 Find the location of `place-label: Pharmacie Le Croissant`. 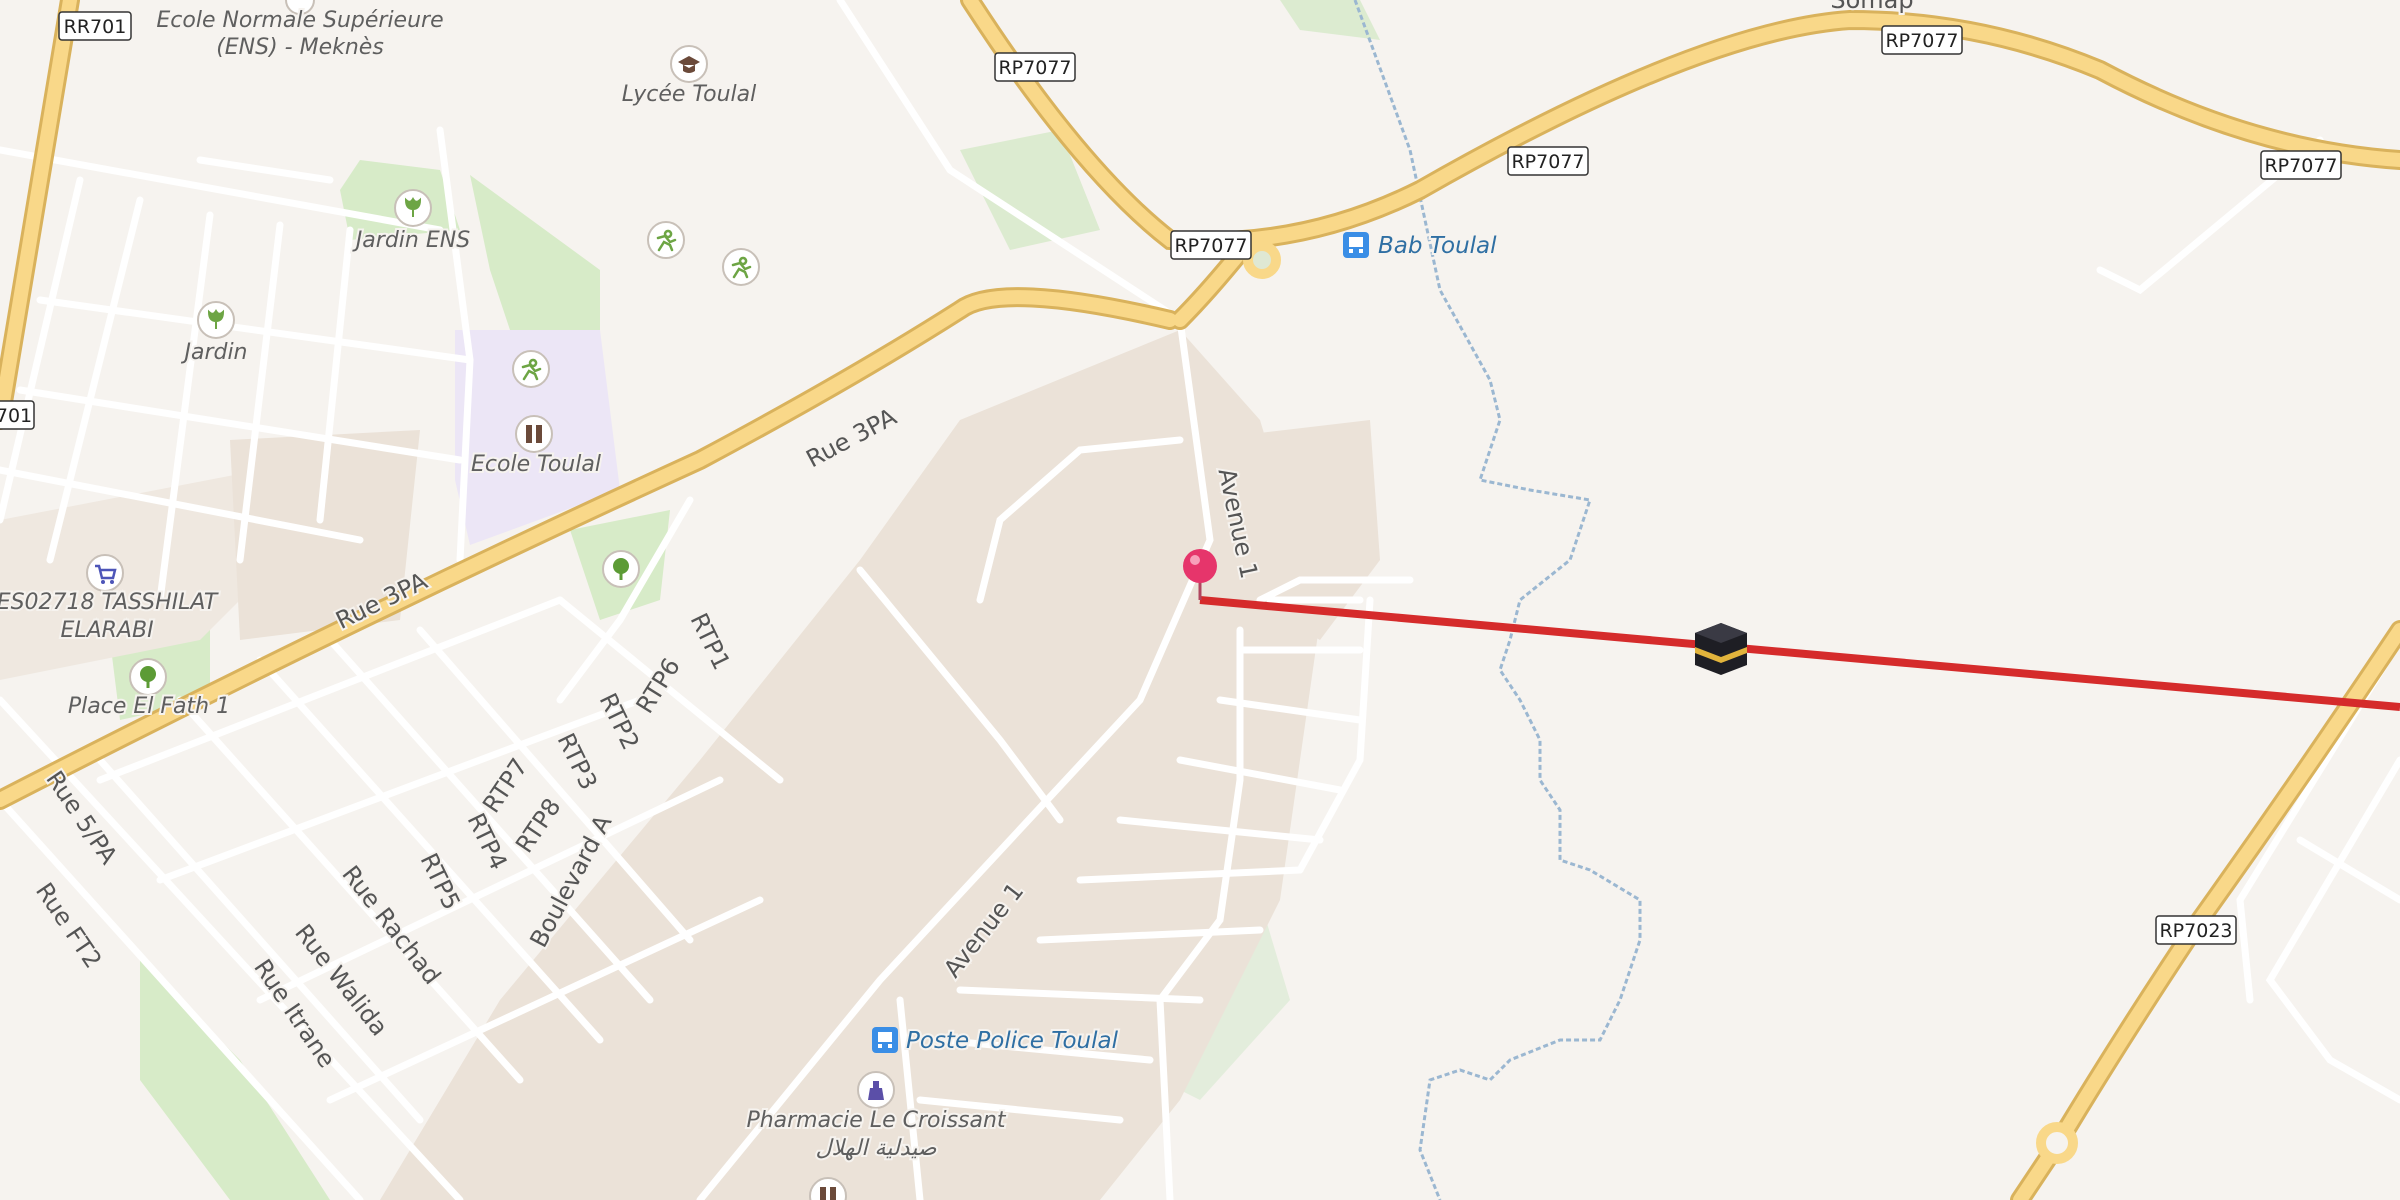

place-label: Pharmacie Le Croissant is located at coordinates (876, 1120).